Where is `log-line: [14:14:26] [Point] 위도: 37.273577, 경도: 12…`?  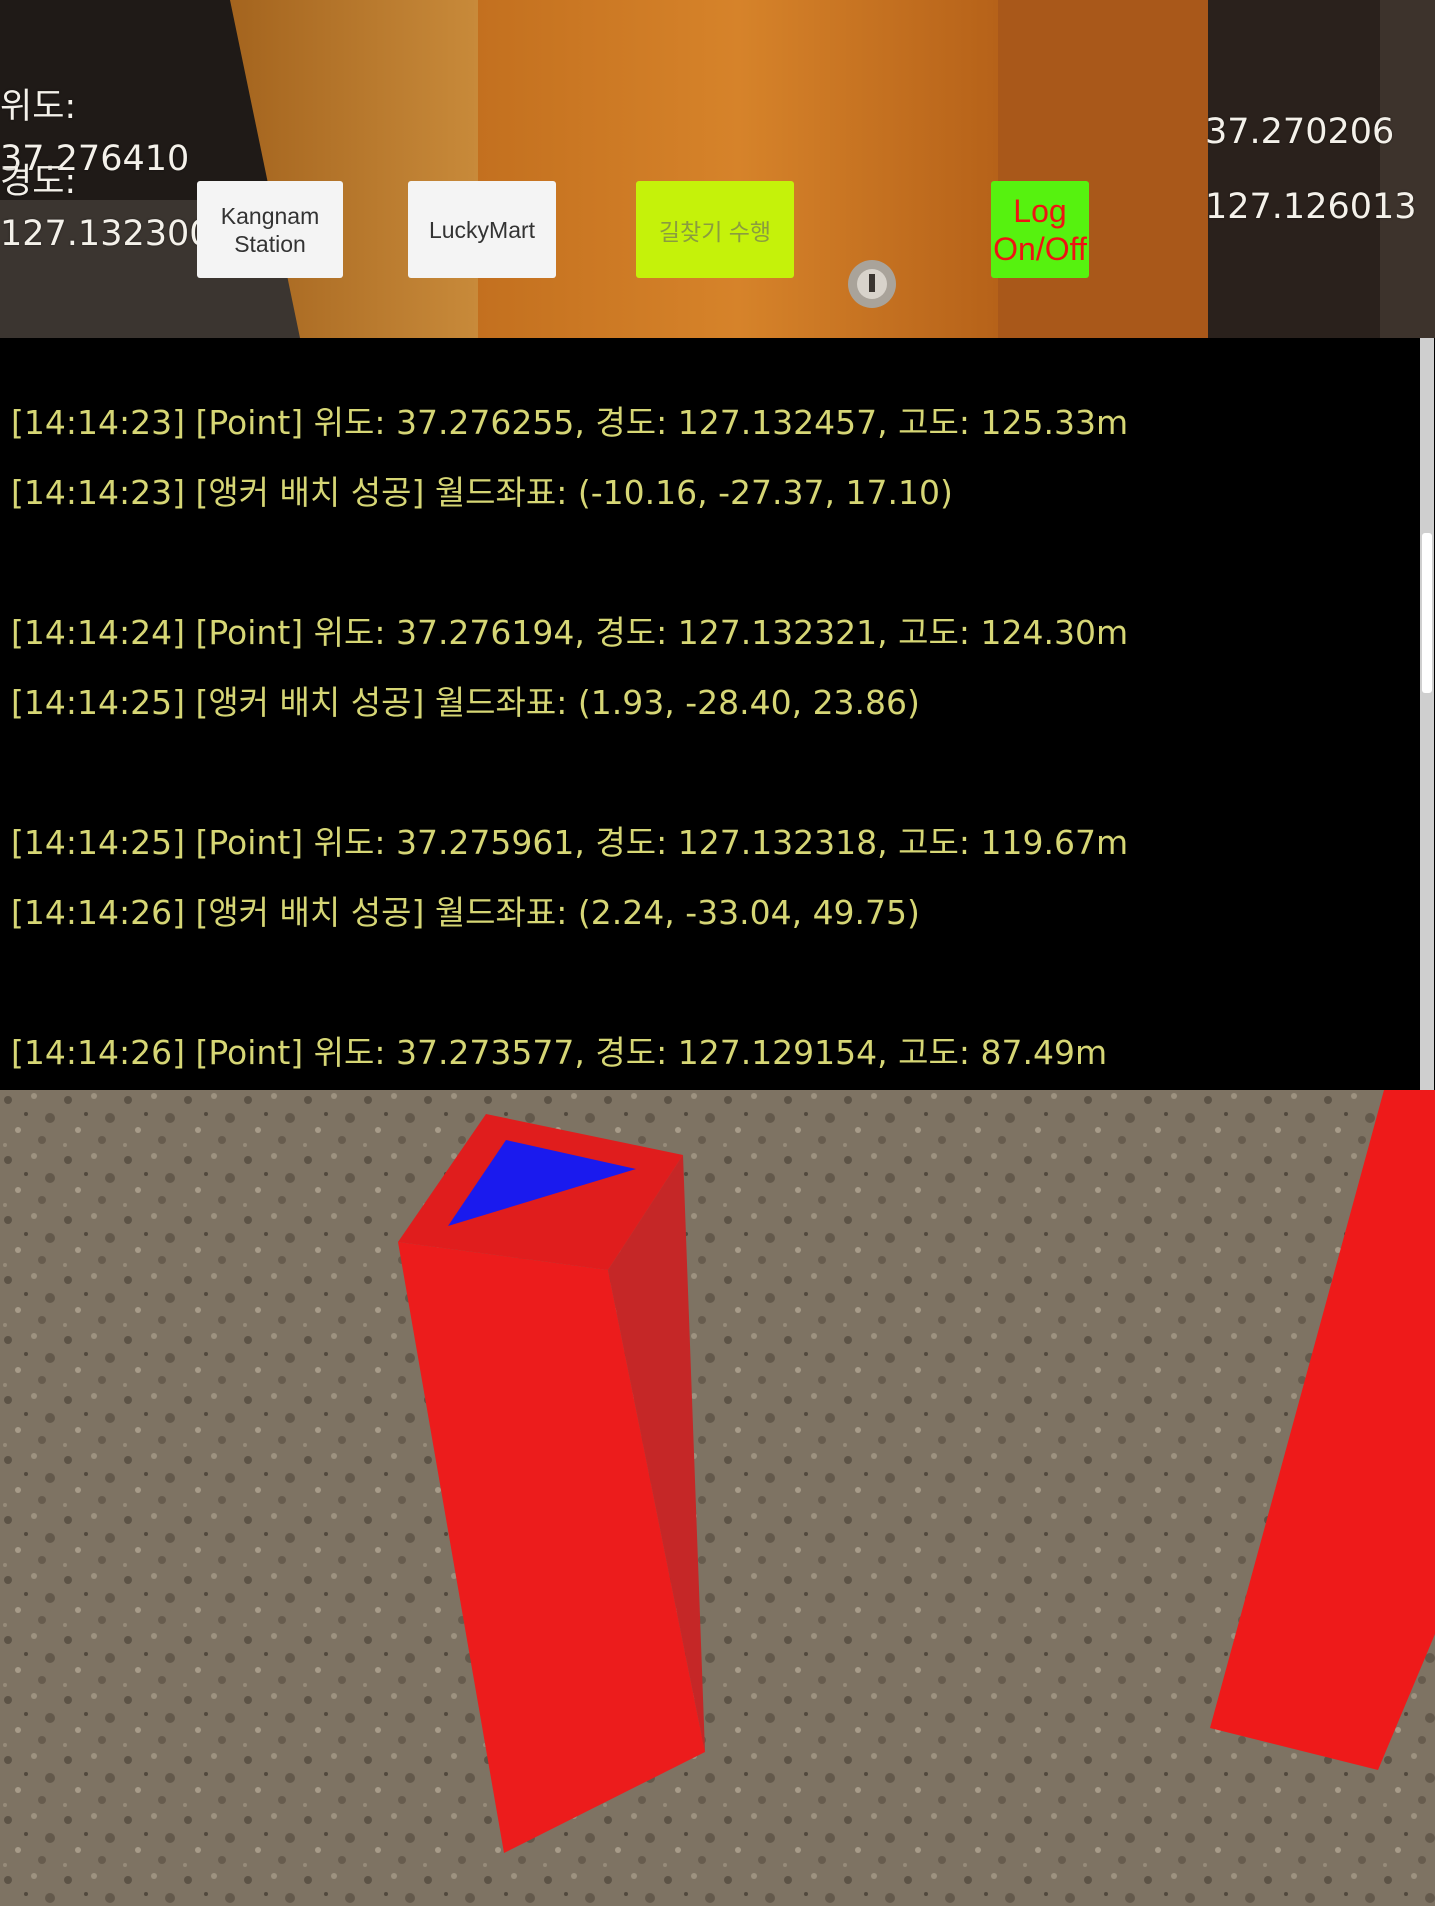 log-line: [14:14:26] [Point] 위도: 37.273577, 경도: 12… is located at coordinates (559, 1052).